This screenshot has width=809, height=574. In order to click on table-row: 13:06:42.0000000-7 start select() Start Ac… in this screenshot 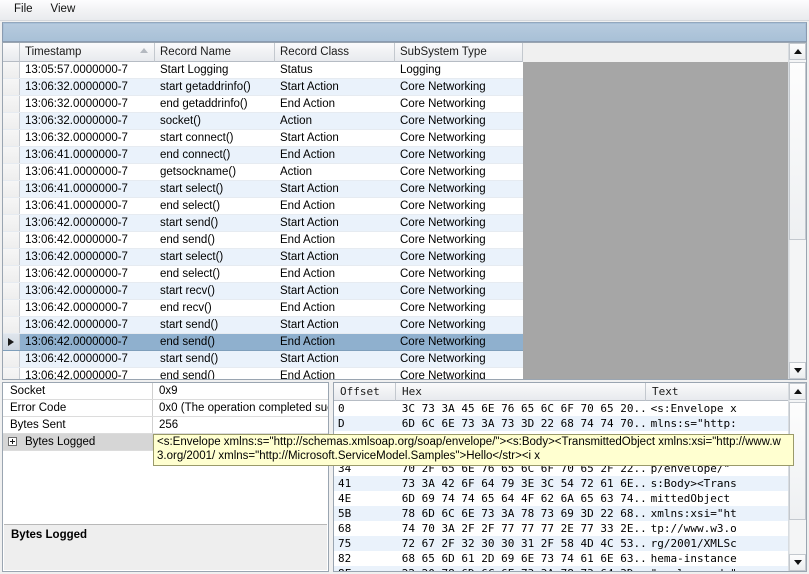, I will do `click(263, 257)`.